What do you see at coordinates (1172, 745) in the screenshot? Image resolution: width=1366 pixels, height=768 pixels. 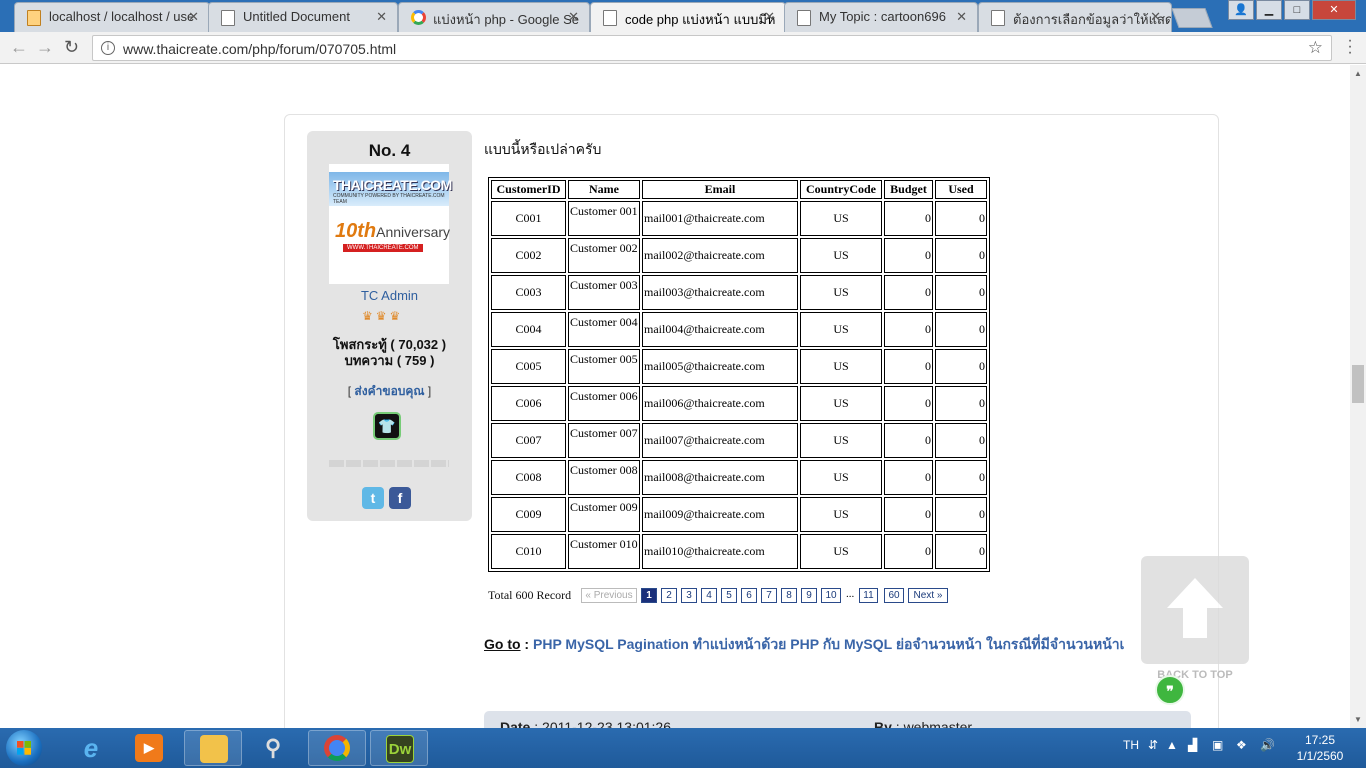 I see `arrow-up-icon: ▲` at bounding box center [1172, 745].